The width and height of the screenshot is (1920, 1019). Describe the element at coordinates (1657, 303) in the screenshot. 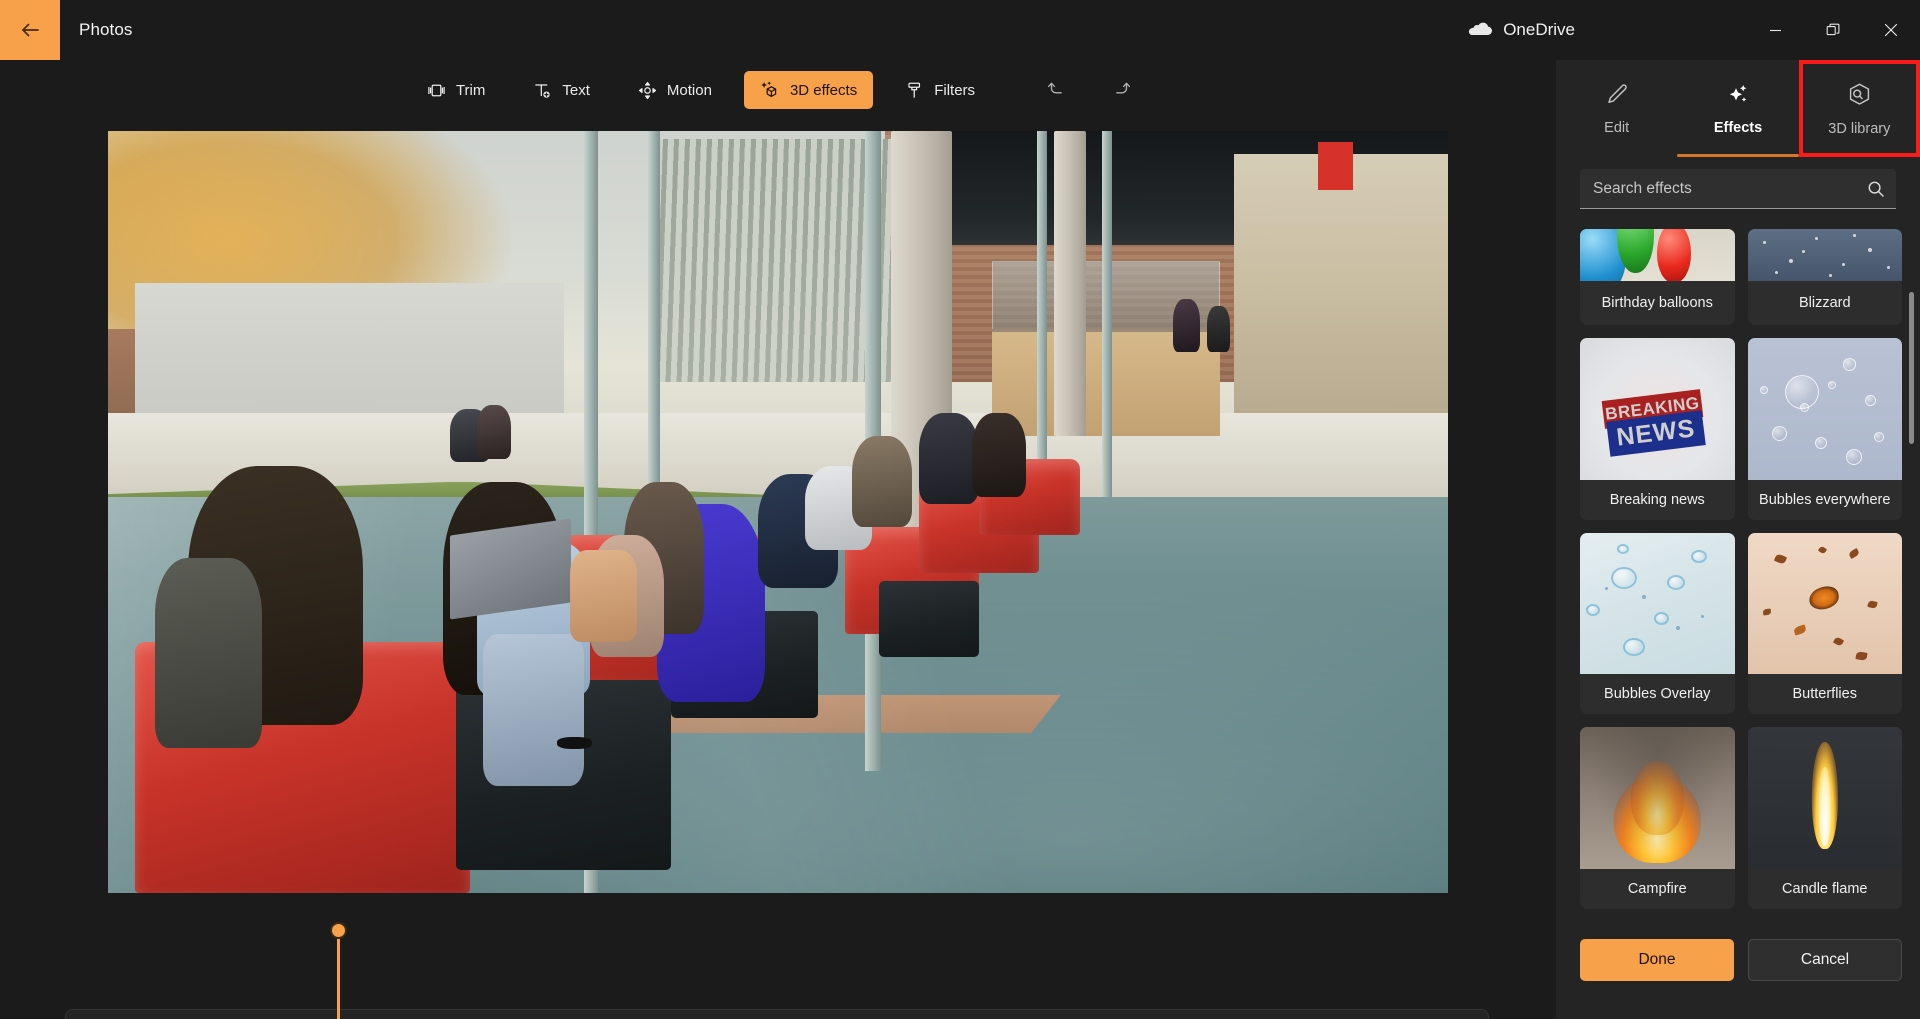

I see `effect-label: Birthday balloons` at that location.